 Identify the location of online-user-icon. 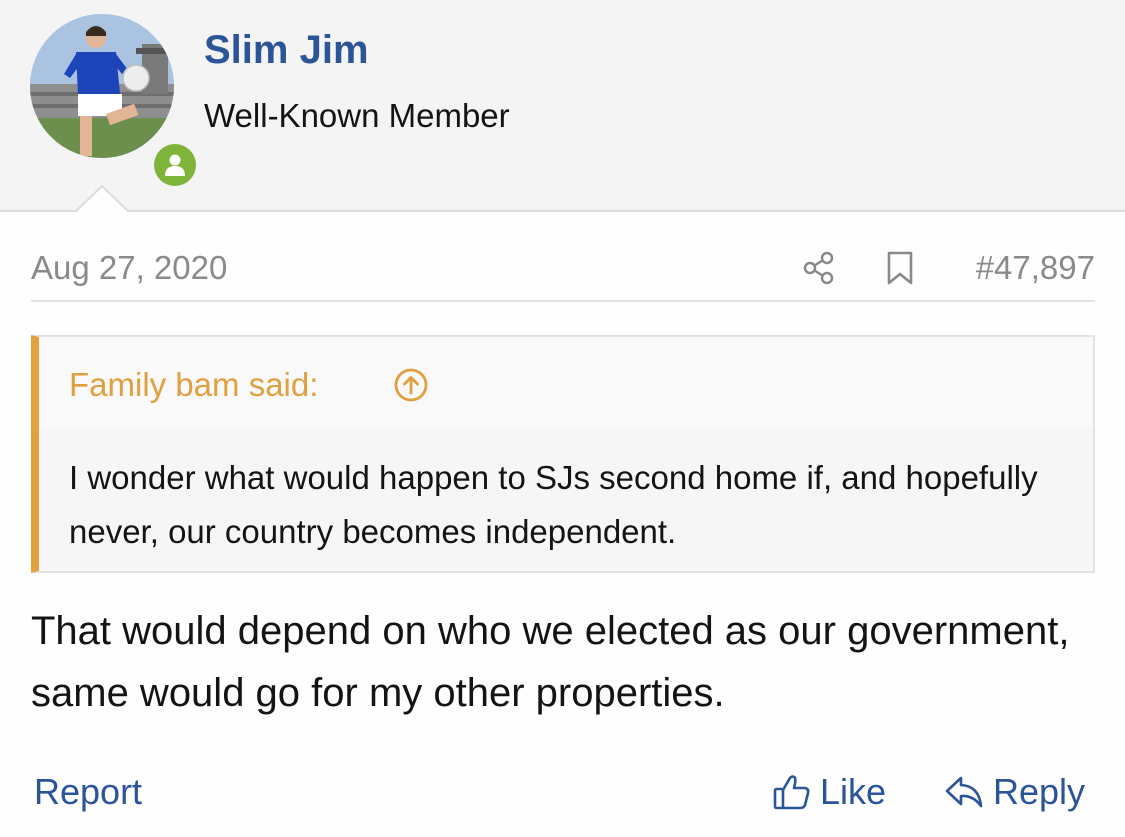
(175, 165).